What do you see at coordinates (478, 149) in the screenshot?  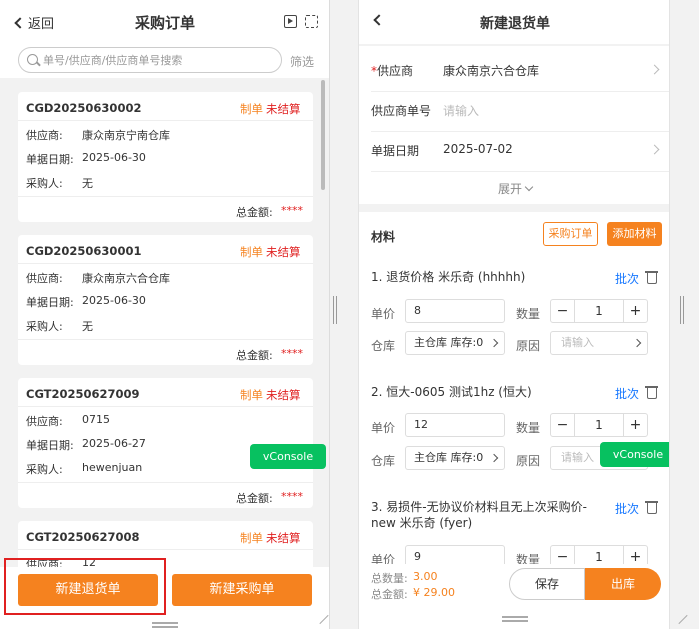 I see `date-picker: 2025-07-02` at bounding box center [478, 149].